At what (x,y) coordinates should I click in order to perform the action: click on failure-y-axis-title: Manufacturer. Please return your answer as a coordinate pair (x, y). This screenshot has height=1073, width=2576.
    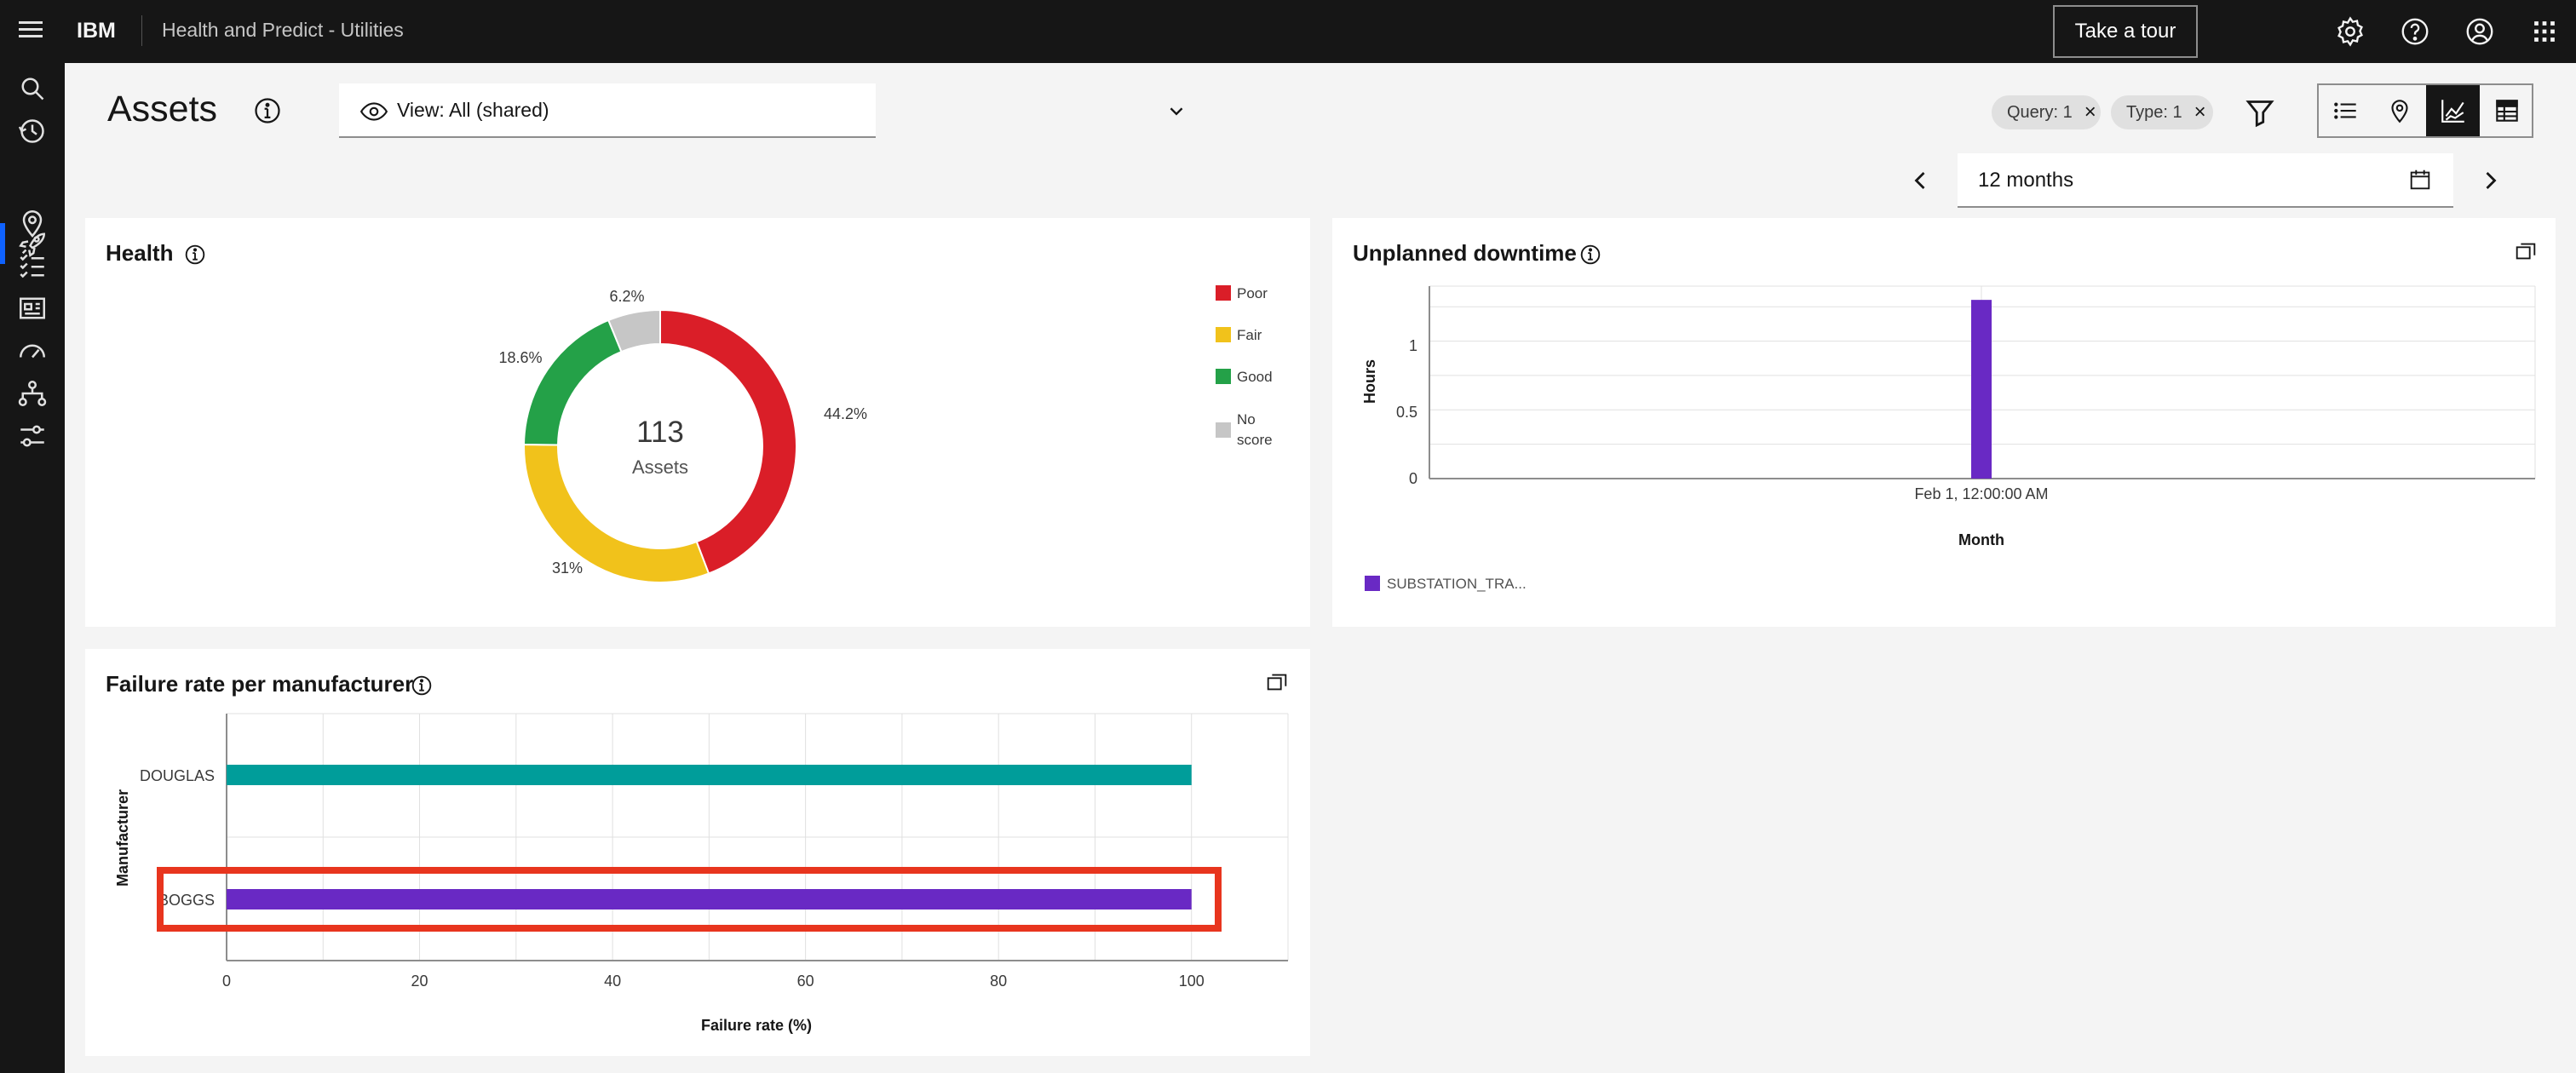
    Looking at the image, I should click on (123, 838).